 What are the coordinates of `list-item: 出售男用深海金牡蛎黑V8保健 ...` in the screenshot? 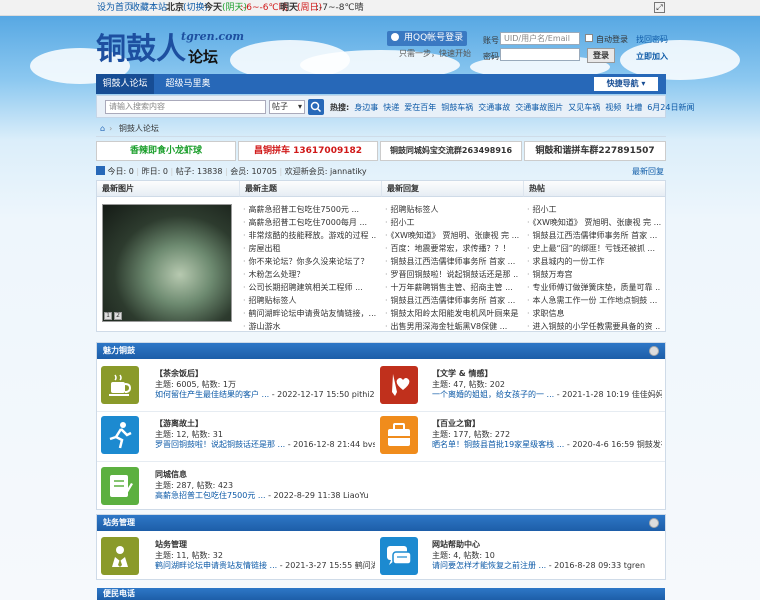 It's located at (452, 326).